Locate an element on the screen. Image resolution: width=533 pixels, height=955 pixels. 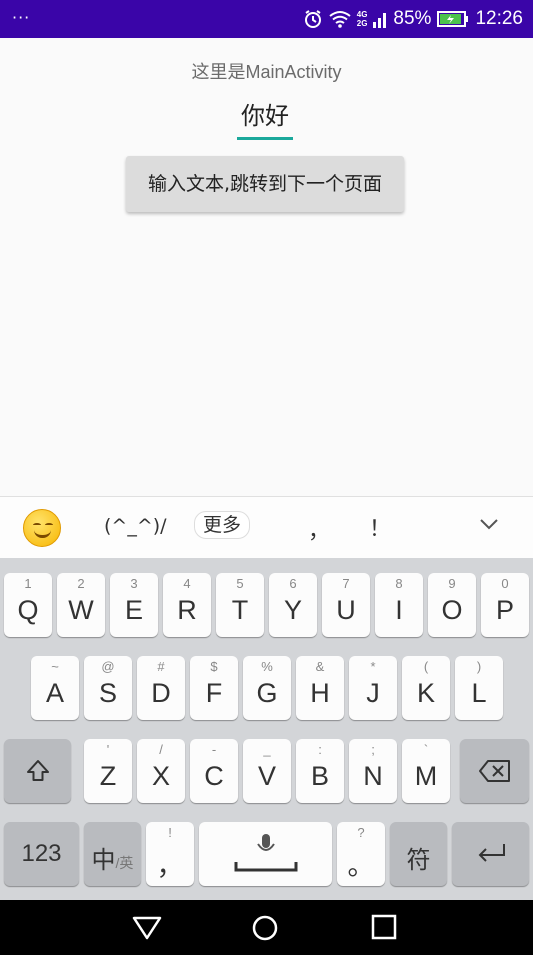
text-input: 你好 is located at coordinates (265, 119).